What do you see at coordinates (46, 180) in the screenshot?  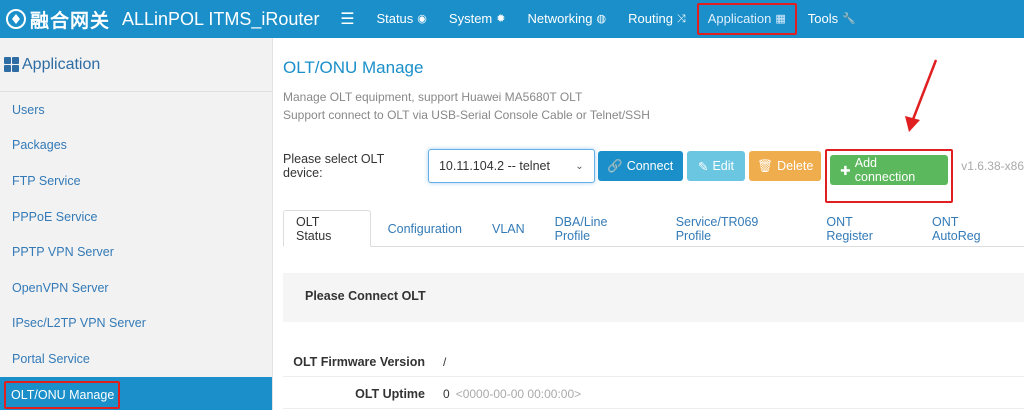 I see `sidebar-item-label: FTP Service` at bounding box center [46, 180].